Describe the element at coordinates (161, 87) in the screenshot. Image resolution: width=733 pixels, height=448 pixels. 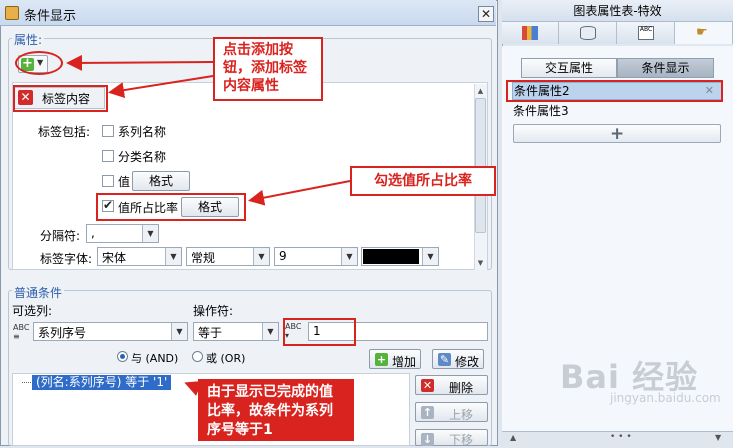
I see `arrow-to-header` at that location.